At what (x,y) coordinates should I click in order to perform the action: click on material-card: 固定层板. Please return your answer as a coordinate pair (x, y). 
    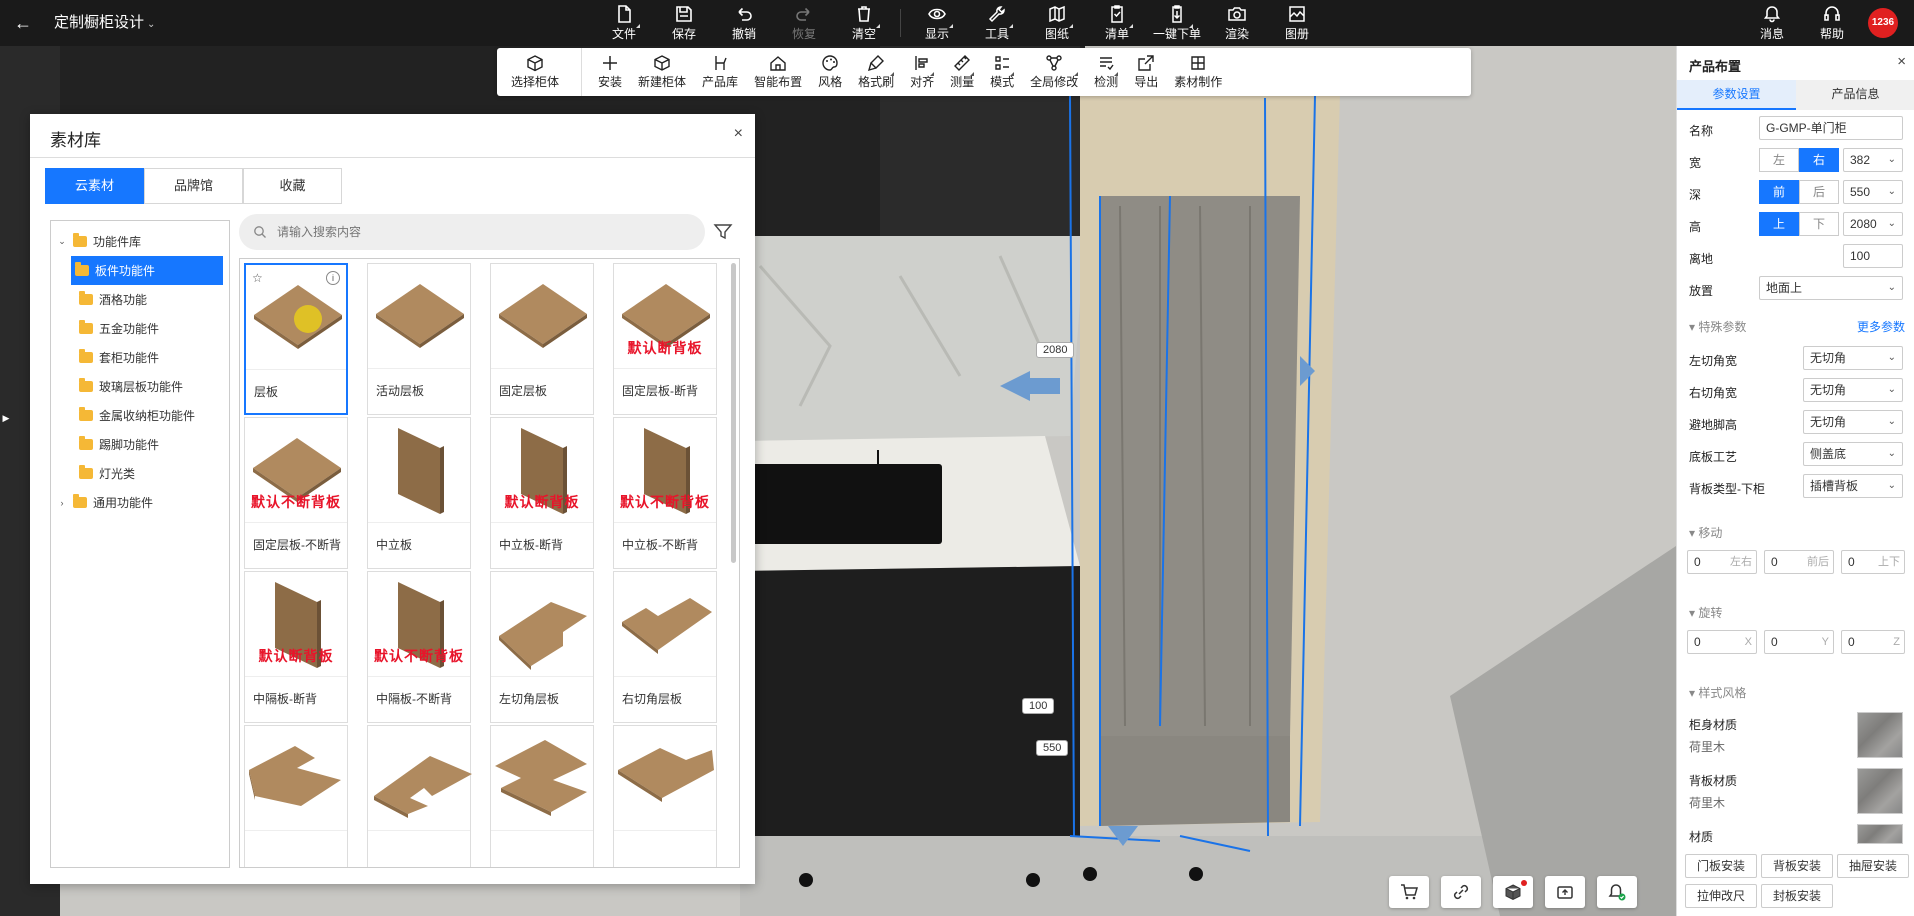
    Looking at the image, I should click on (542, 339).